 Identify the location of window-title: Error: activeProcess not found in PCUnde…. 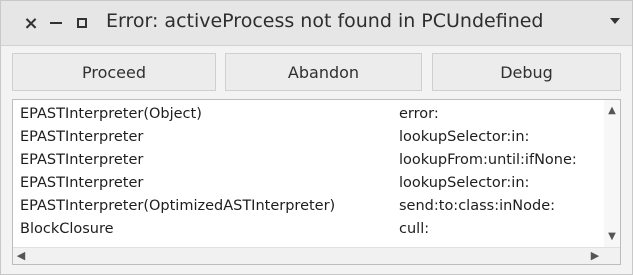
(325, 21).